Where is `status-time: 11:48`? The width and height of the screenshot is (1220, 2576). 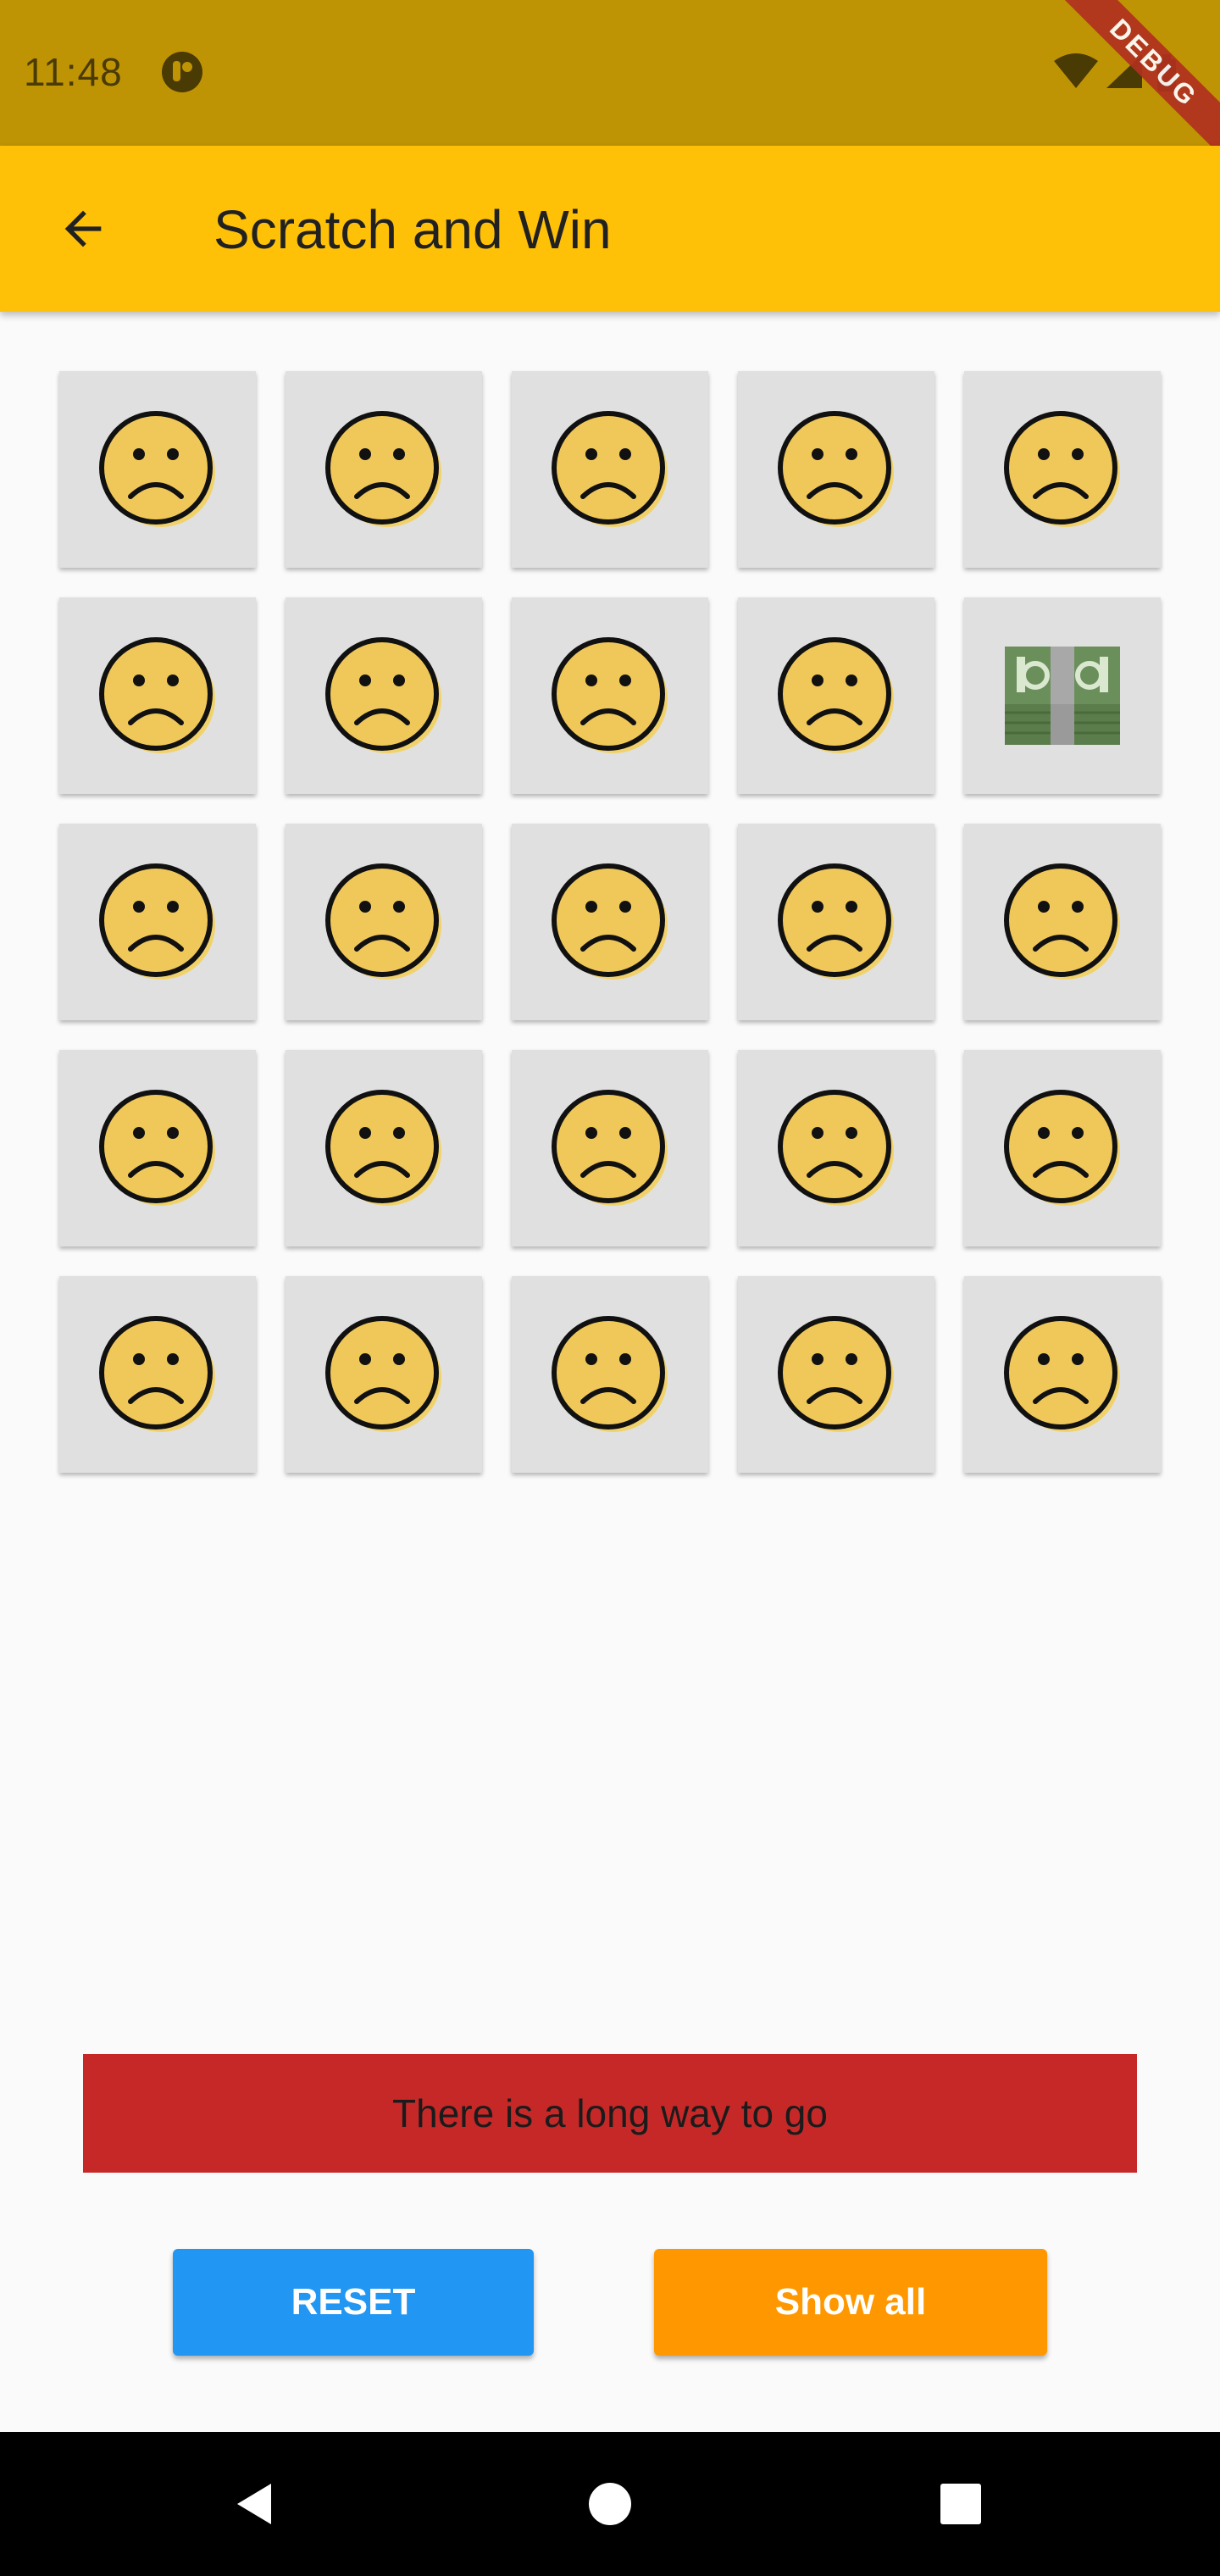
status-time: 11:48 is located at coordinates (73, 72).